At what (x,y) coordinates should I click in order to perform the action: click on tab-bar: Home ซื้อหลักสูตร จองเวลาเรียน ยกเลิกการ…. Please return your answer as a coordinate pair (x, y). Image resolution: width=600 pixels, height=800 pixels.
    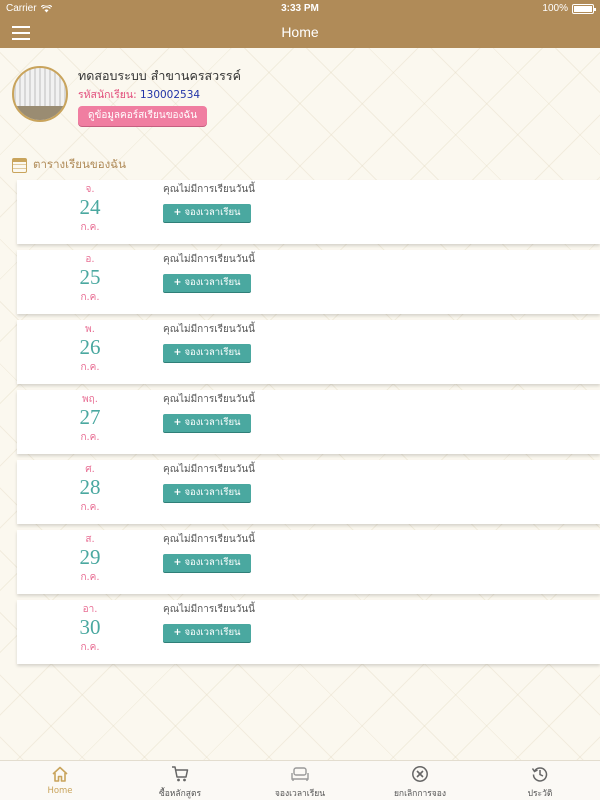
    Looking at the image, I should click on (300, 780).